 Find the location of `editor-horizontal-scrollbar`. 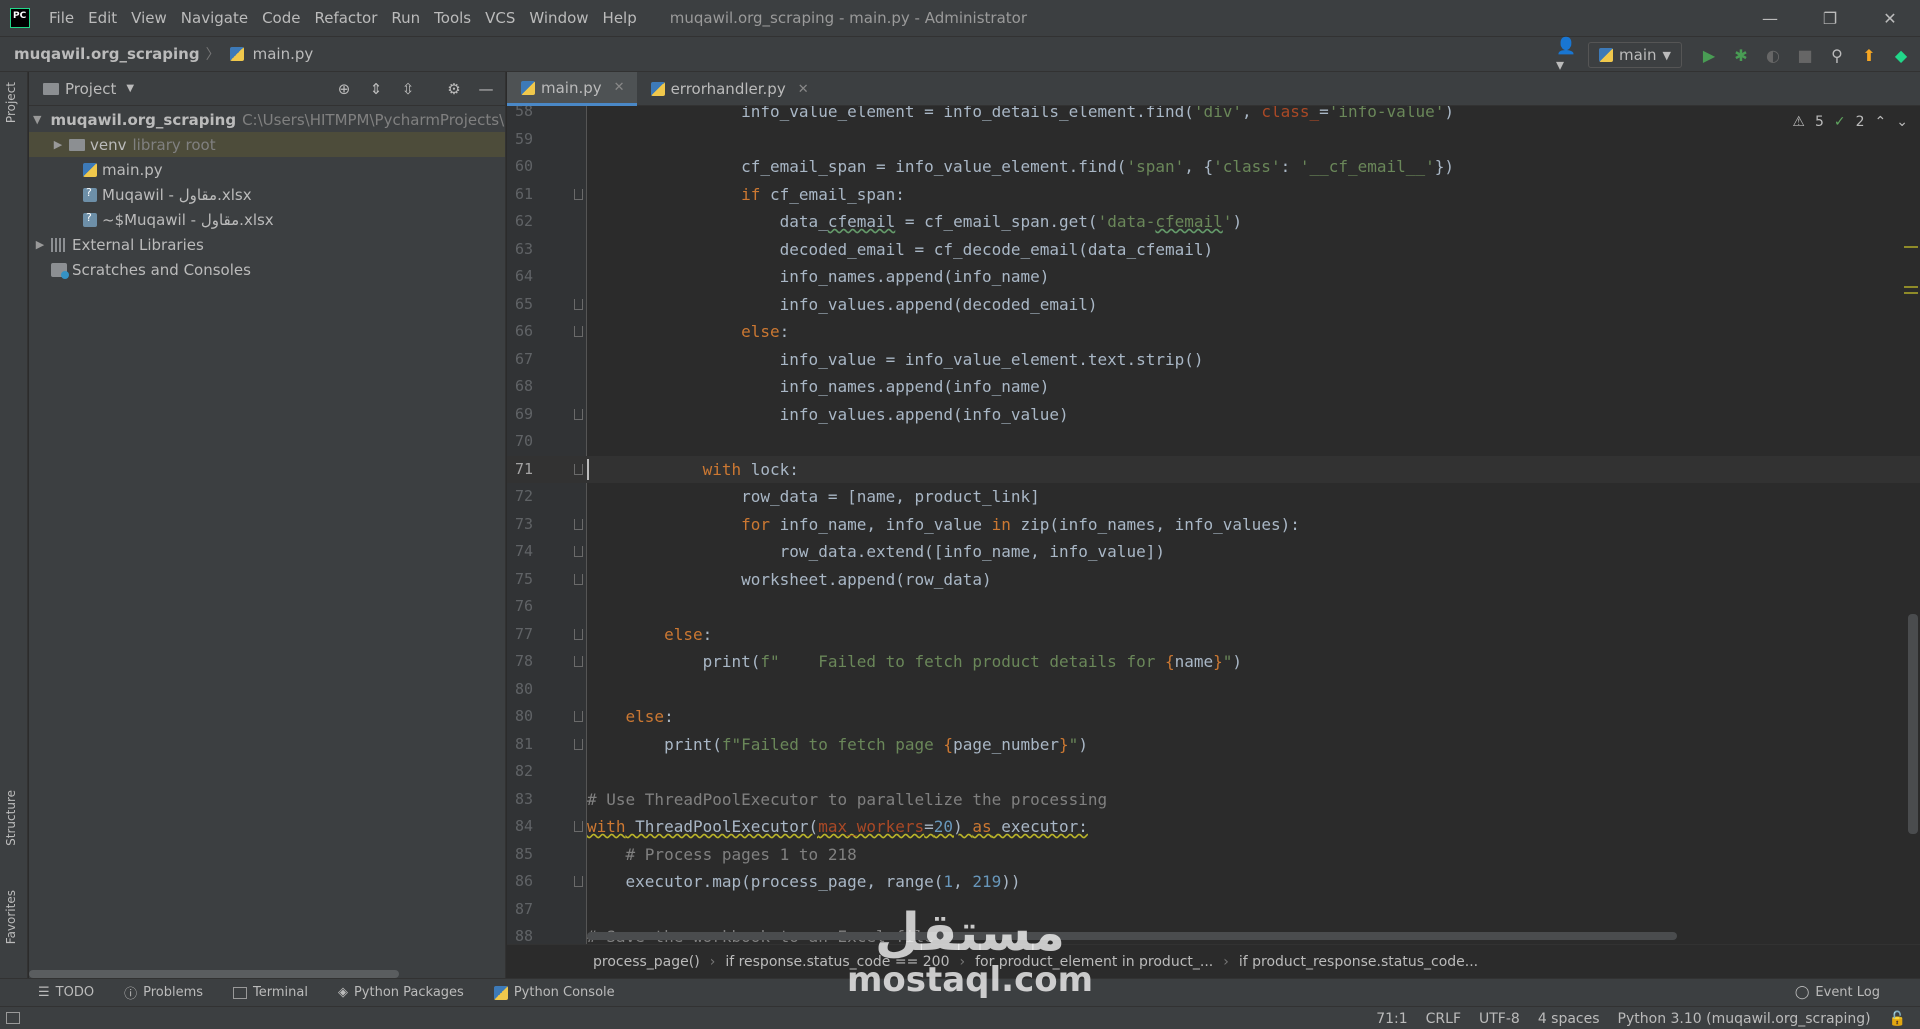

editor-horizontal-scrollbar is located at coordinates (1132, 936).